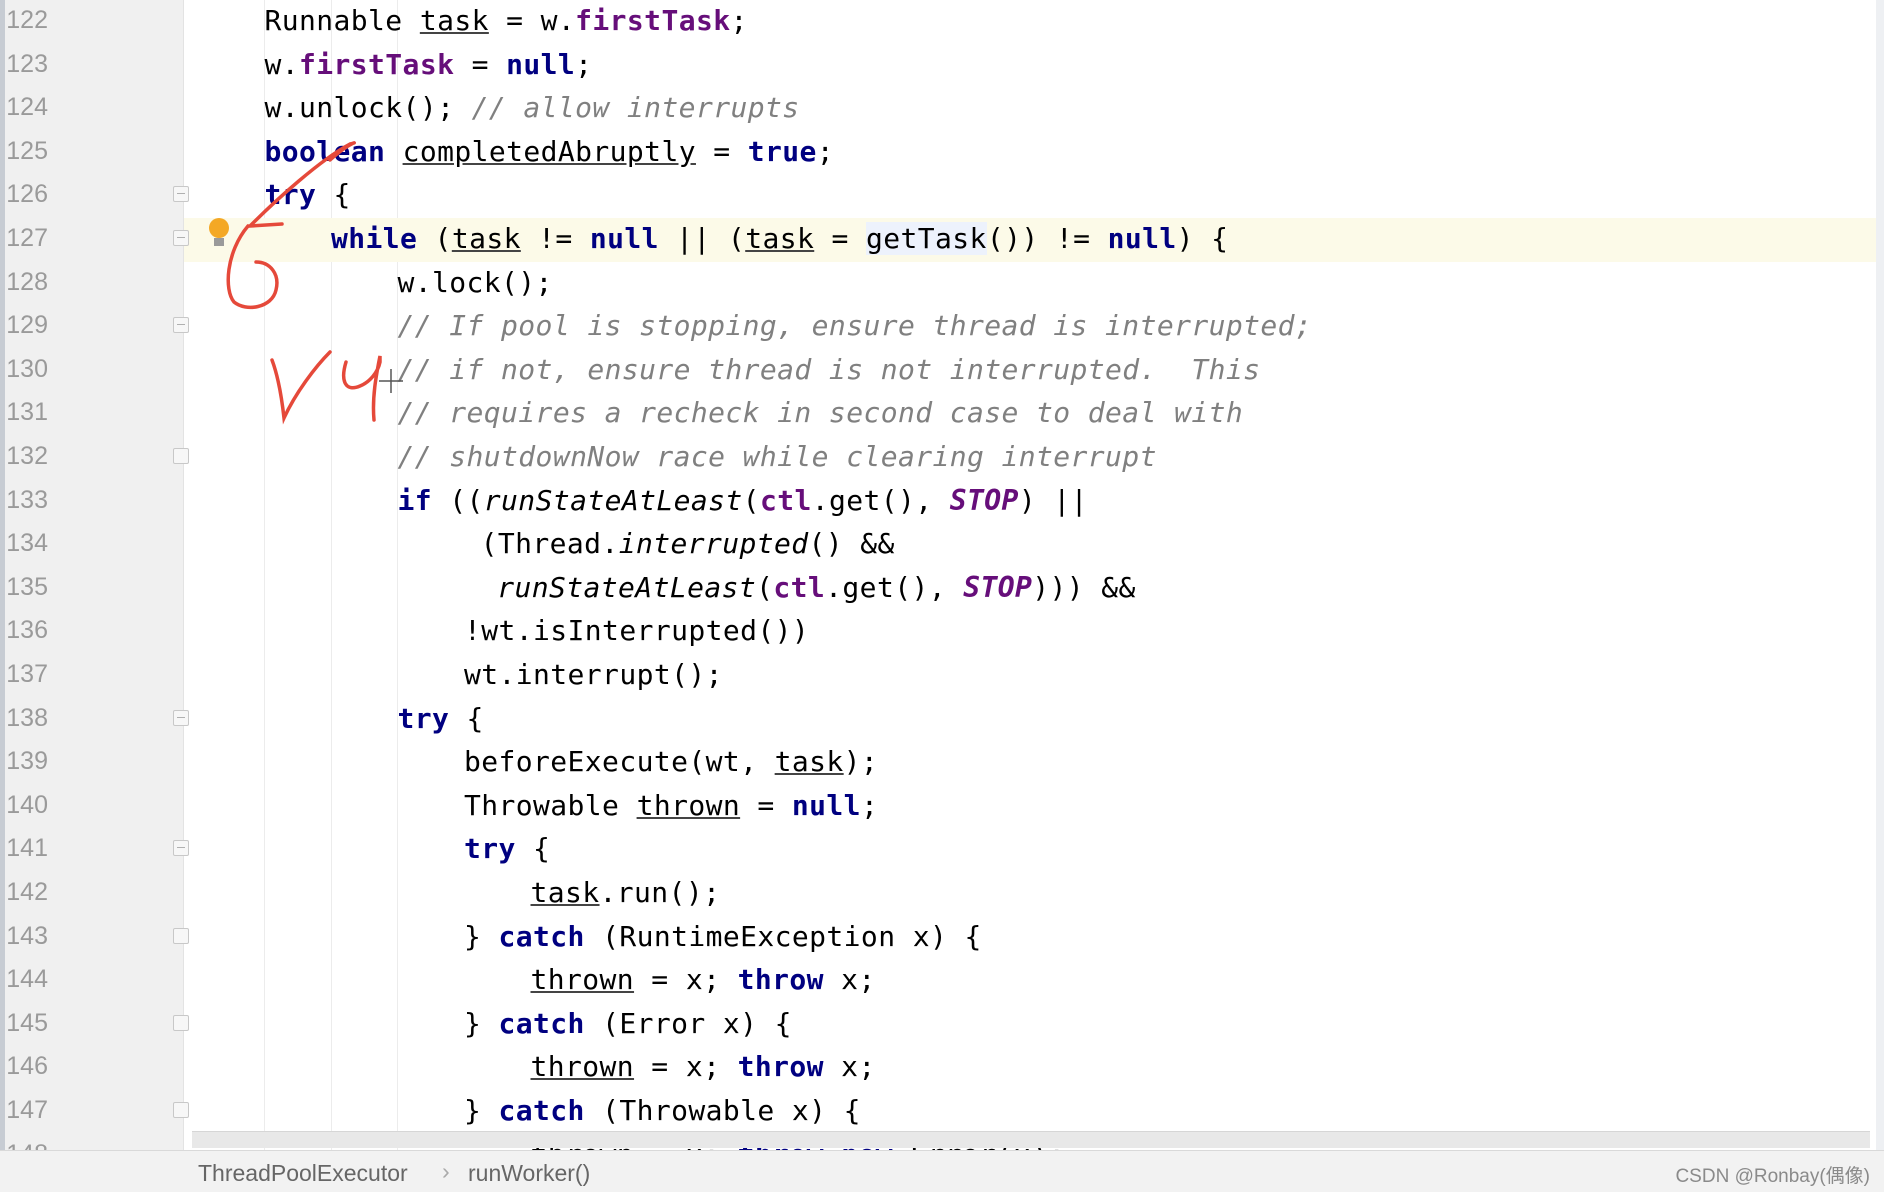 The image size is (1884, 1192). Describe the element at coordinates (942, 108) in the screenshot. I see `code-line: 124 w.unlock(); // allow interrupts` at that location.